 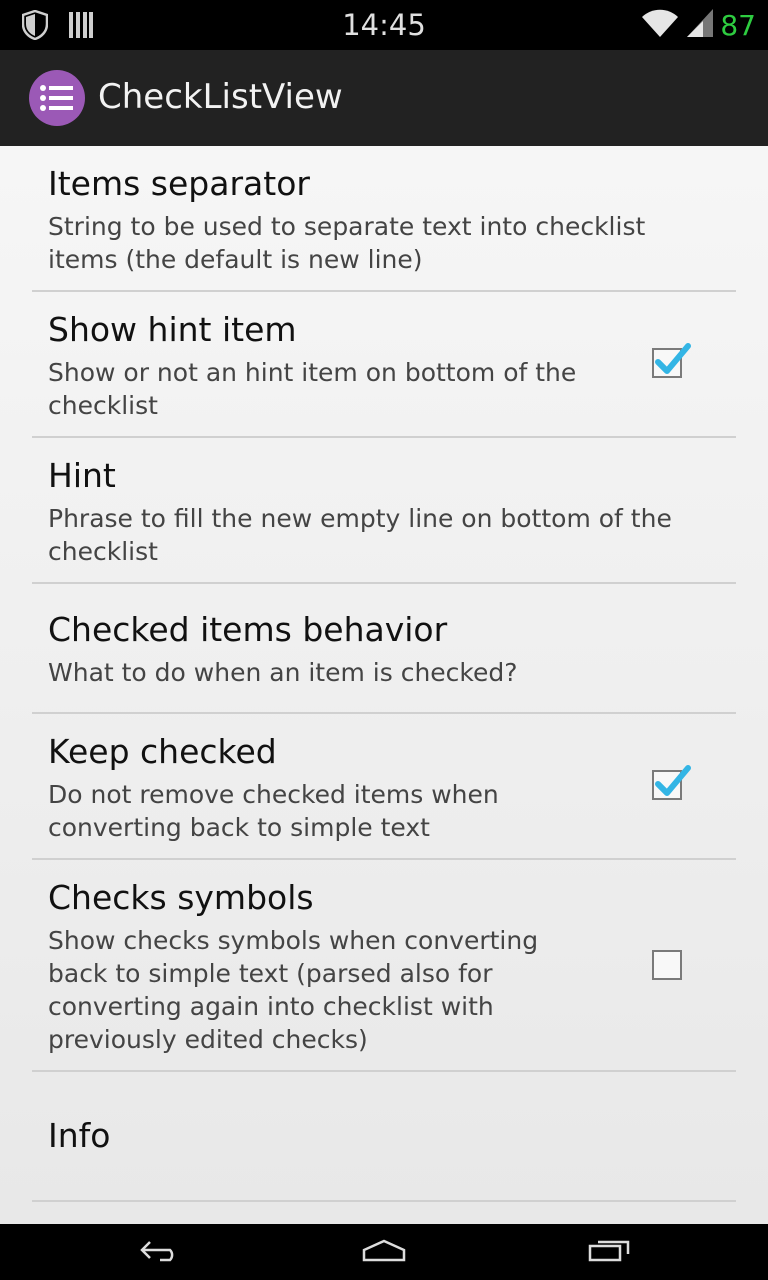 What do you see at coordinates (162, 751) in the screenshot?
I see `pref-title: Keep checked` at bounding box center [162, 751].